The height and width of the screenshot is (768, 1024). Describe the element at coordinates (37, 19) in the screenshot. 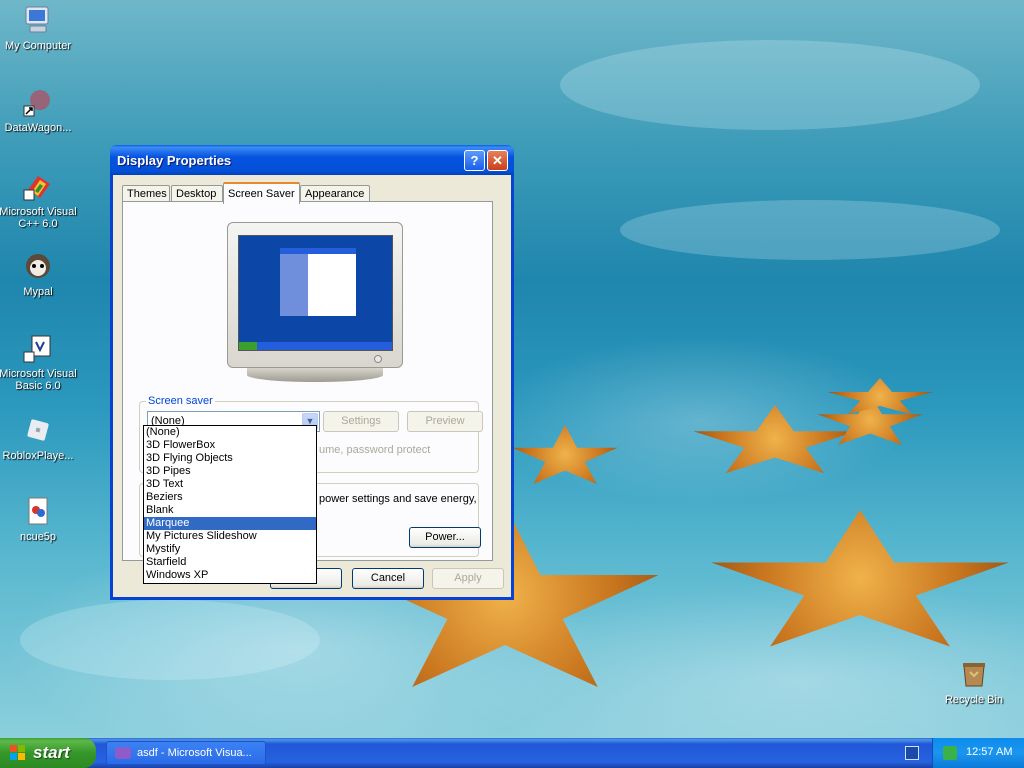

I see `computer-icon` at that location.